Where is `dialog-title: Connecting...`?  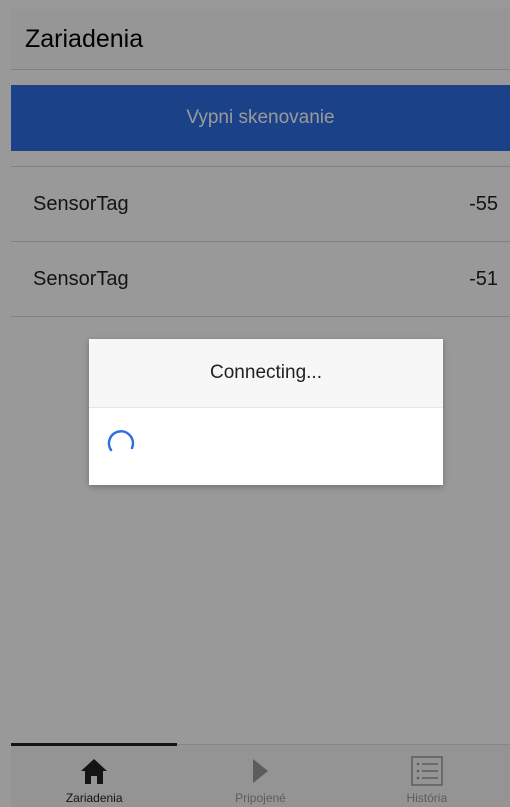 dialog-title: Connecting... is located at coordinates (266, 373).